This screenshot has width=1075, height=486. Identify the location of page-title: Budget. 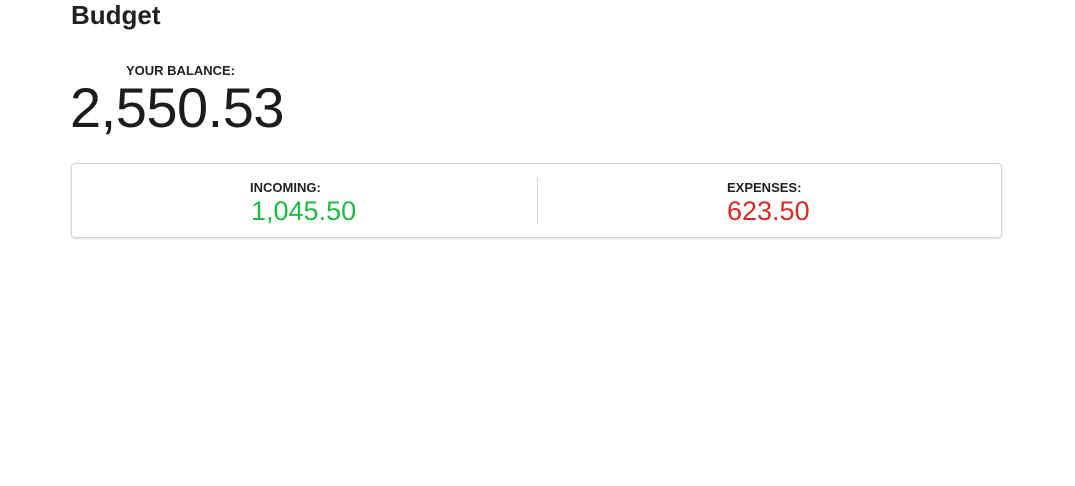
(116, 15).